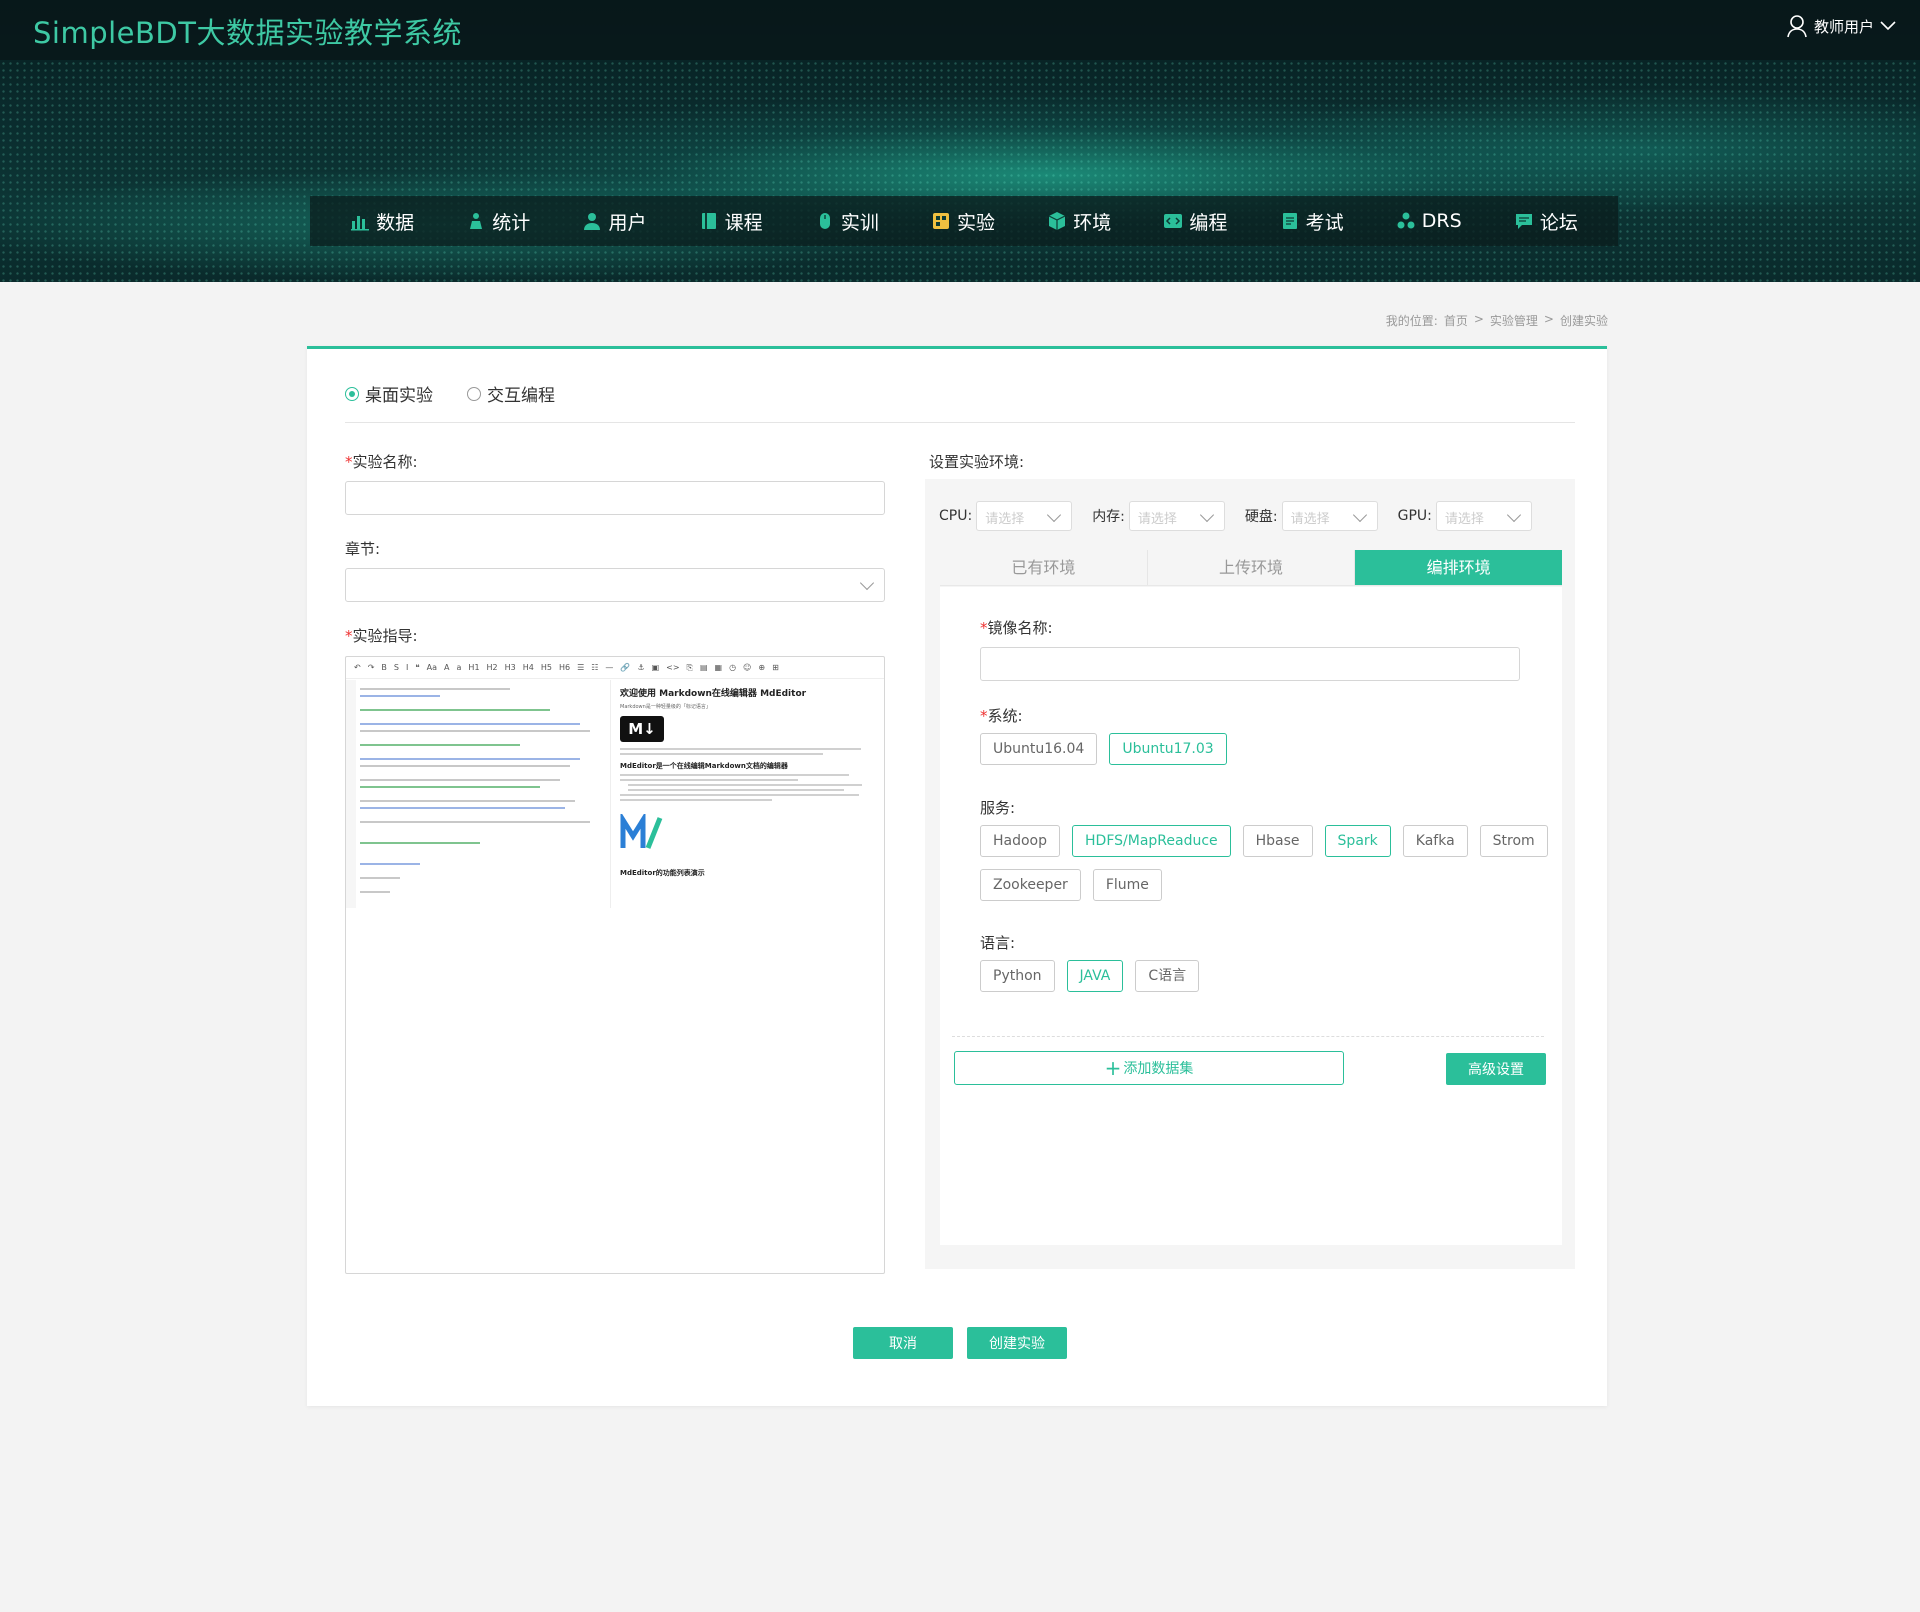 This screenshot has width=1920, height=1612. I want to click on user-icon, so click(1797, 26).